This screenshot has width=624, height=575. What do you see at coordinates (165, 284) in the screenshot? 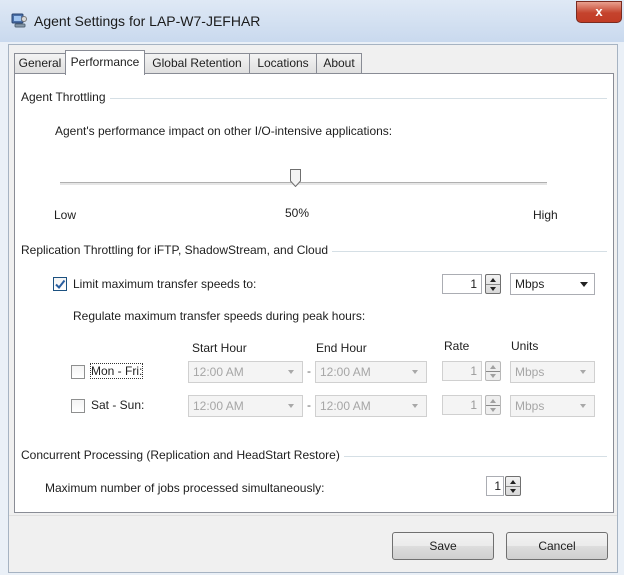
I see `limit-speed-label: Limit maximum transfer speeds to:` at bounding box center [165, 284].